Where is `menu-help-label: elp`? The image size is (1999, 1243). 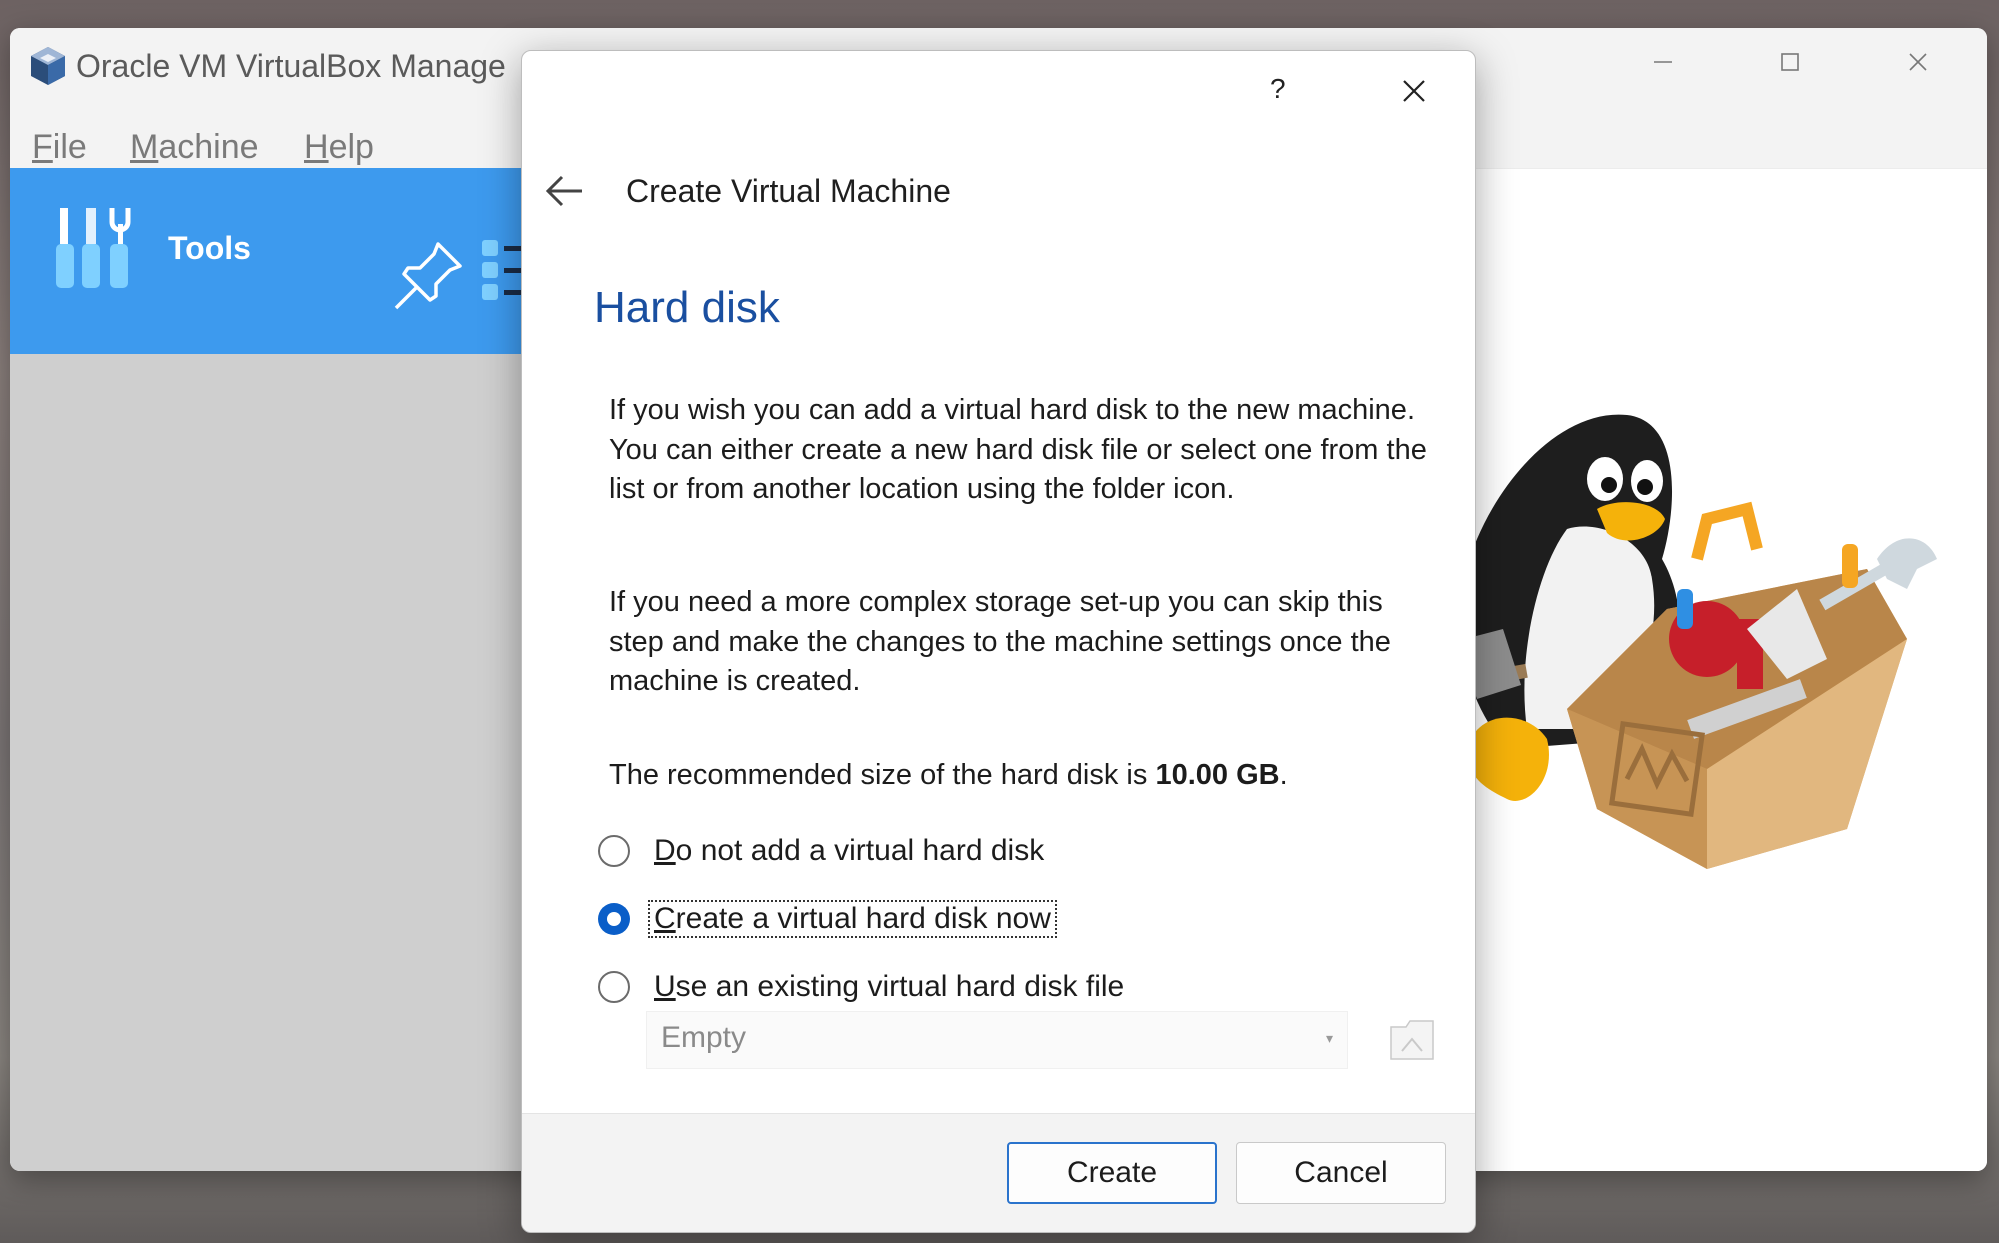 menu-help-label: elp is located at coordinates (351, 147).